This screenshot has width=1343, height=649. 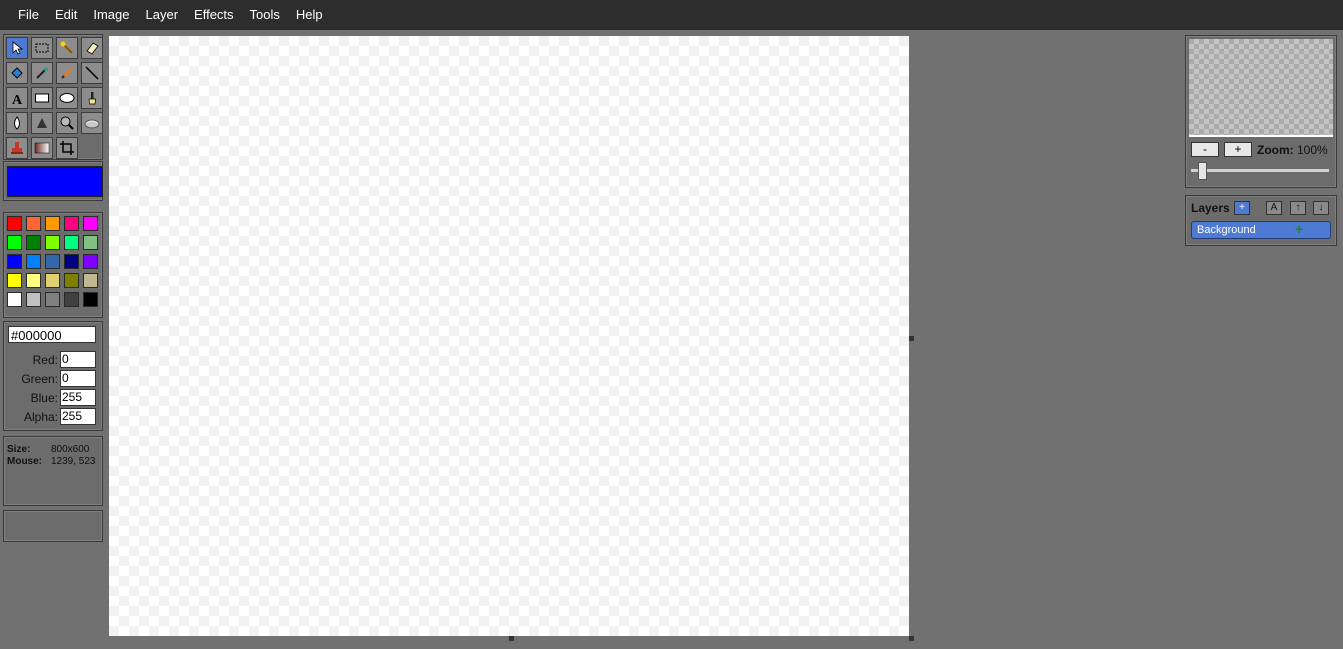 I want to click on blur-tool, so click(x=17, y=123).